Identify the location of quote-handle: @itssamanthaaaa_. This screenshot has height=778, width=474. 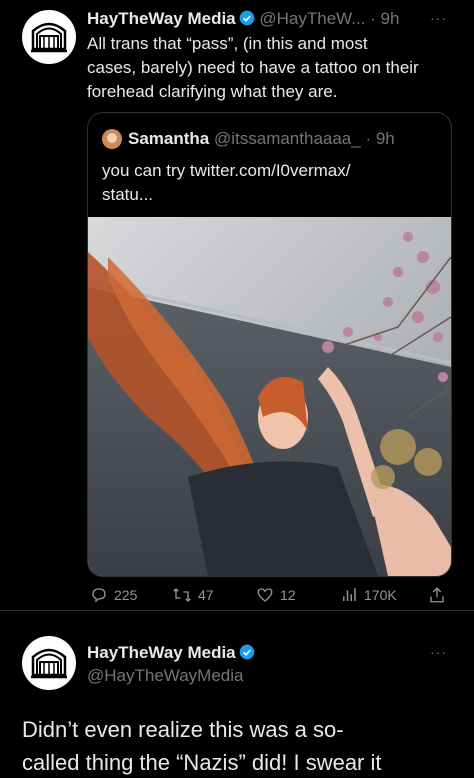
(287, 138).